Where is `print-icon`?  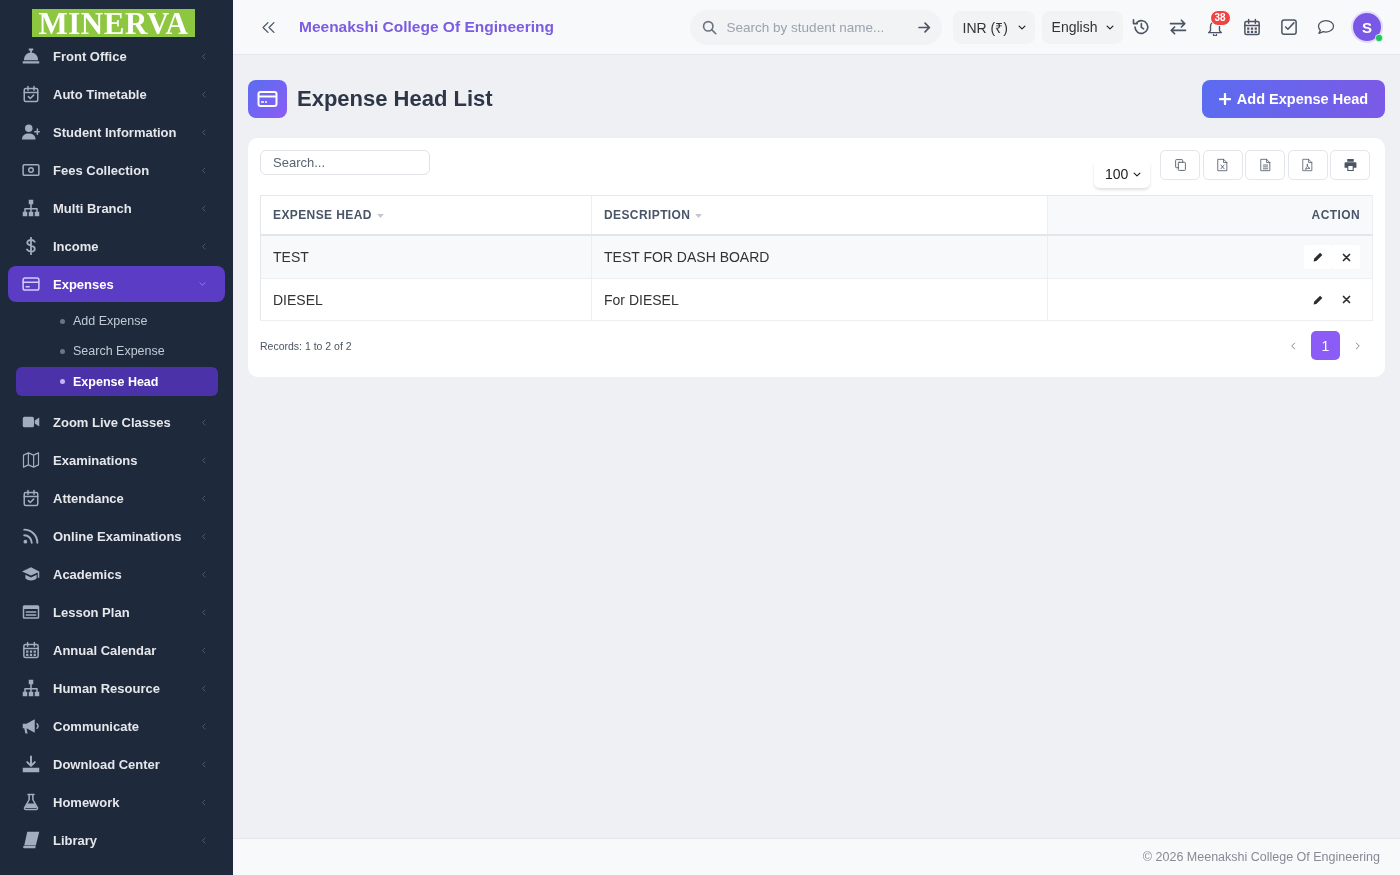 print-icon is located at coordinates (1350, 165).